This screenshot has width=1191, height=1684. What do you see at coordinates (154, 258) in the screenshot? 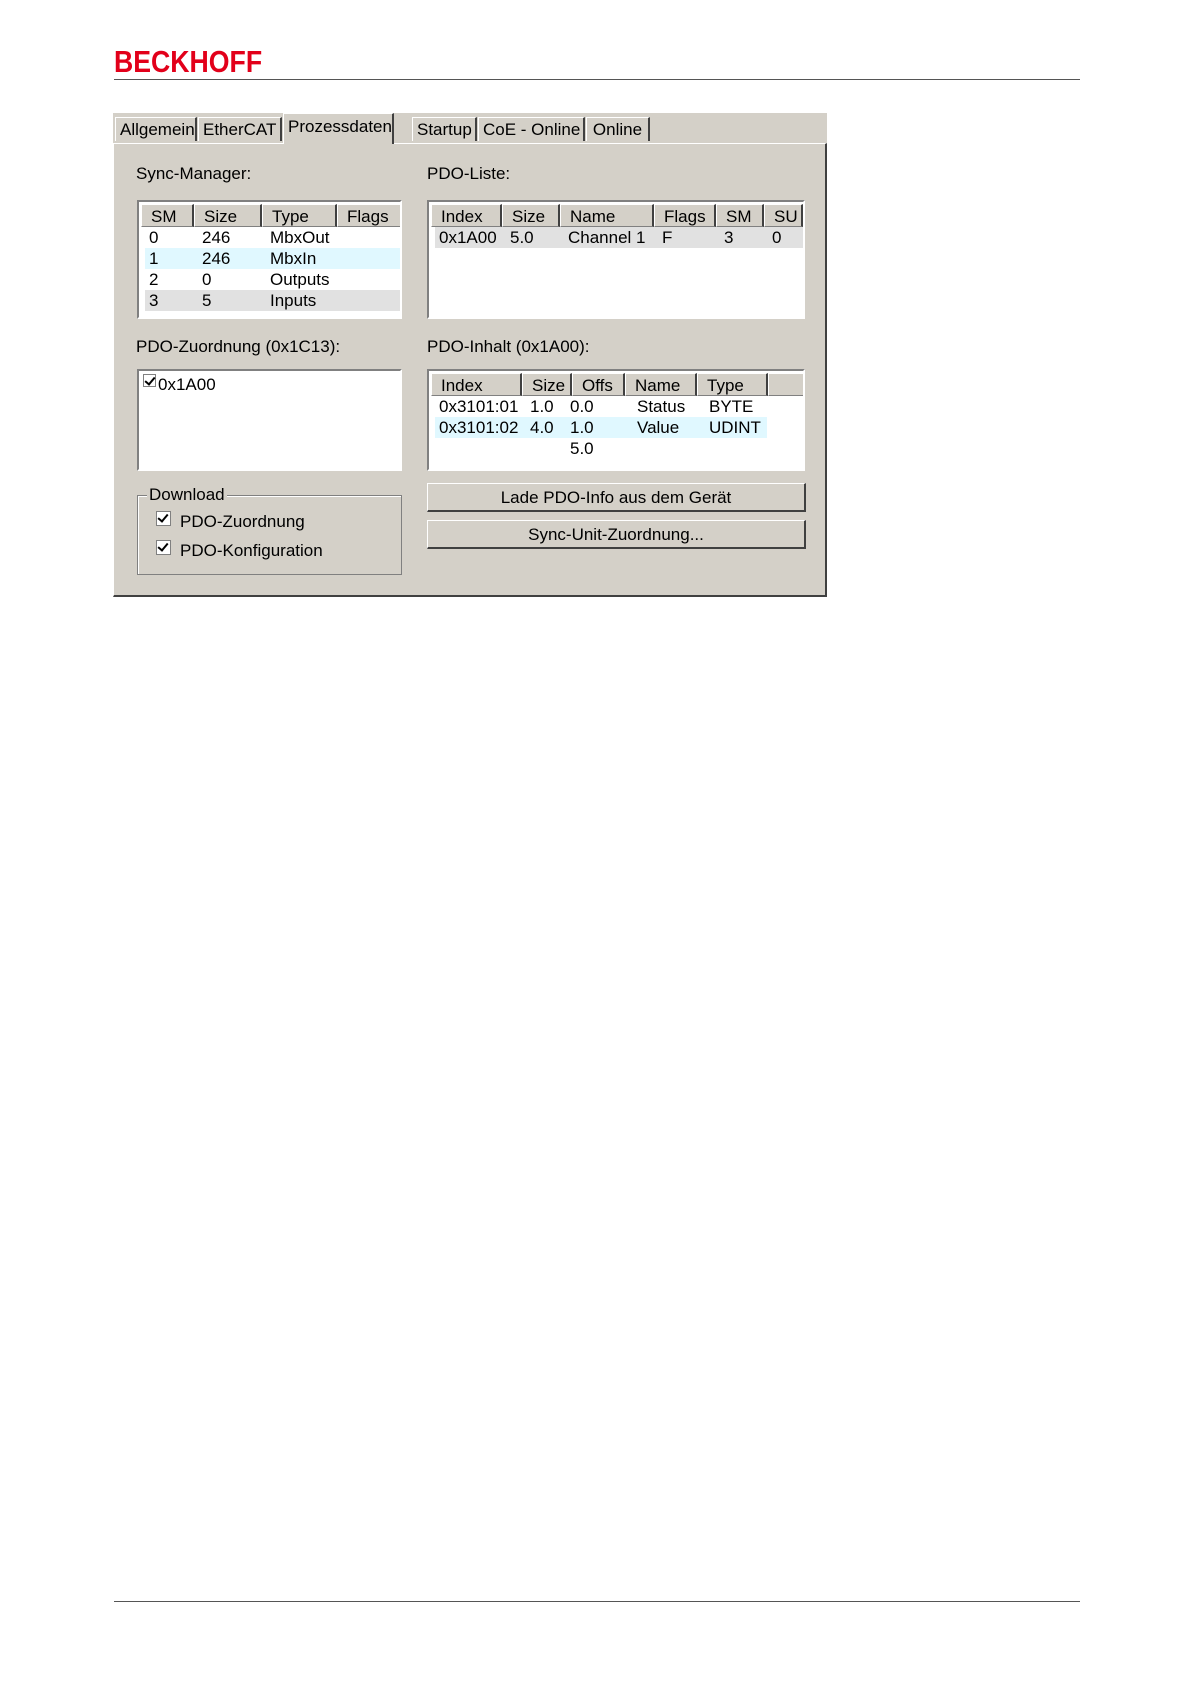
I see `cell-sm: 1` at bounding box center [154, 258].